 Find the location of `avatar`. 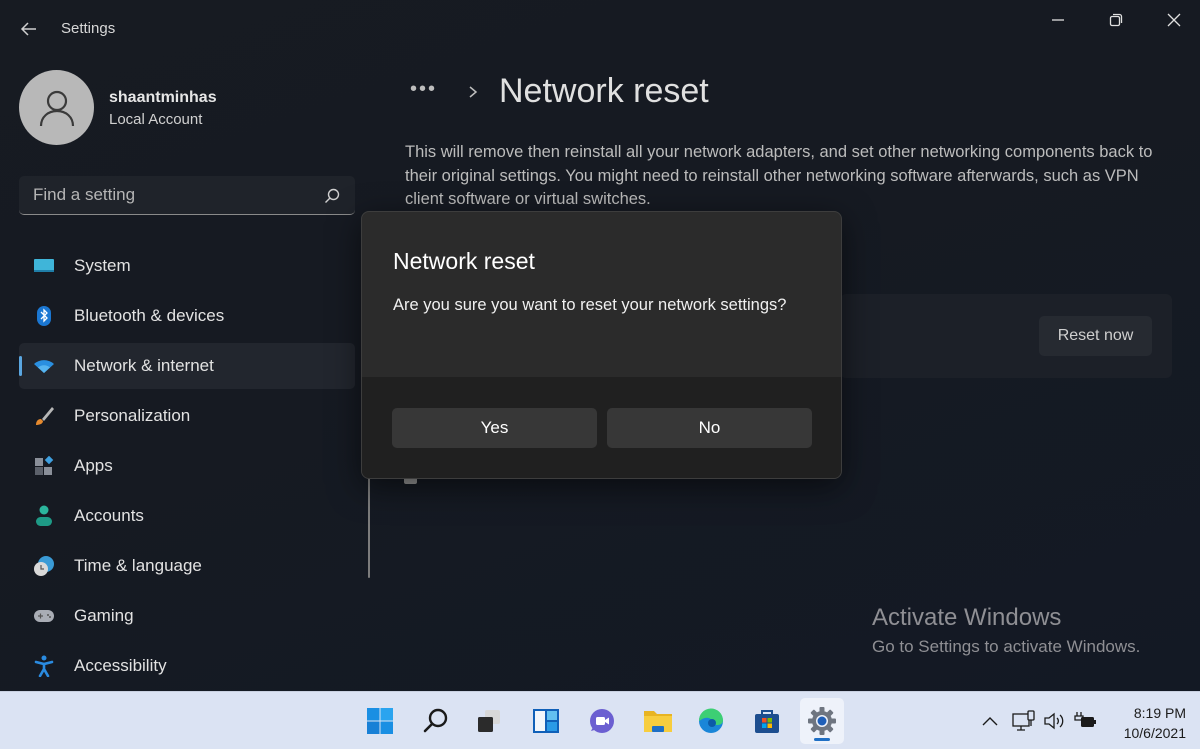

avatar is located at coordinates (56, 107).